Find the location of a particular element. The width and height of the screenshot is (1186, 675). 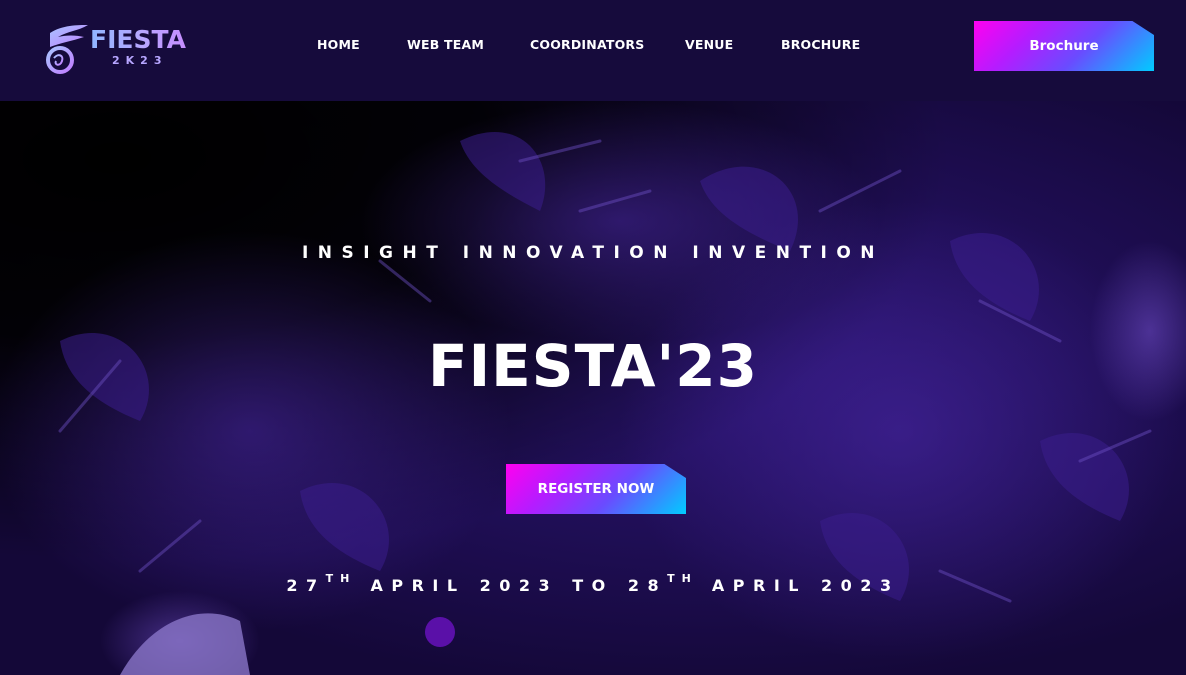

nav-link-coordinators: COORDINATORS is located at coordinates (587, 45).